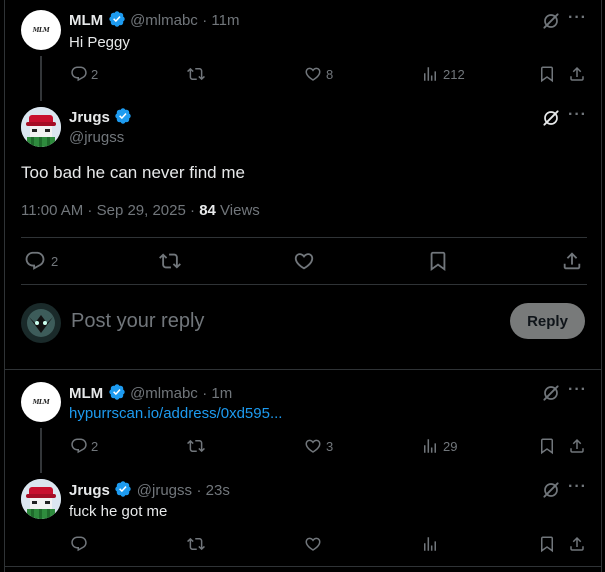 Image resolution: width=605 pixels, height=572 pixels. I want to click on like-count: 3, so click(330, 446).